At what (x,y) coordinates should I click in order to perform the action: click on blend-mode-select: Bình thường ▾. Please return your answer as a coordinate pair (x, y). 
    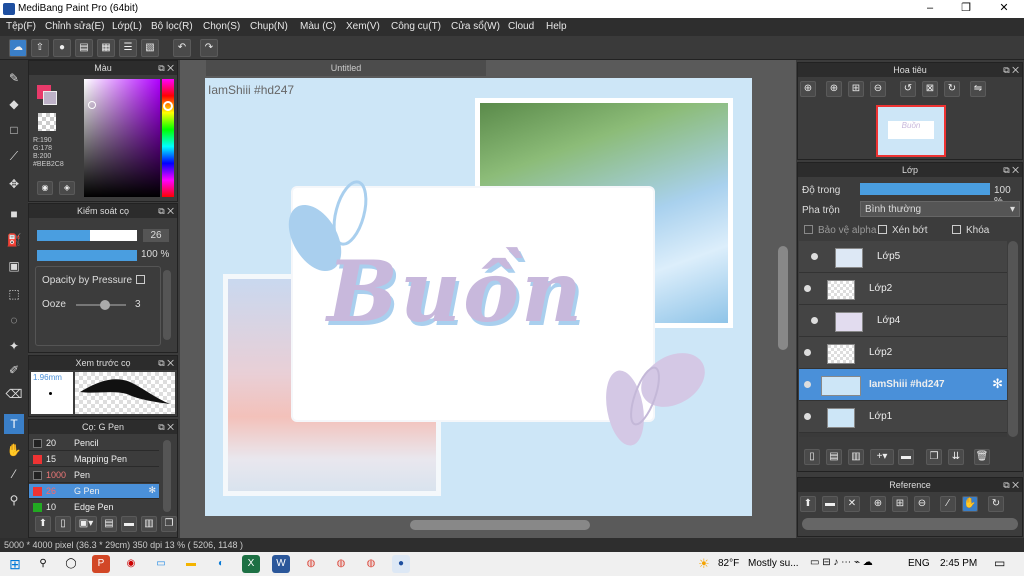
    Looking at the image, I should click on (940, 209).